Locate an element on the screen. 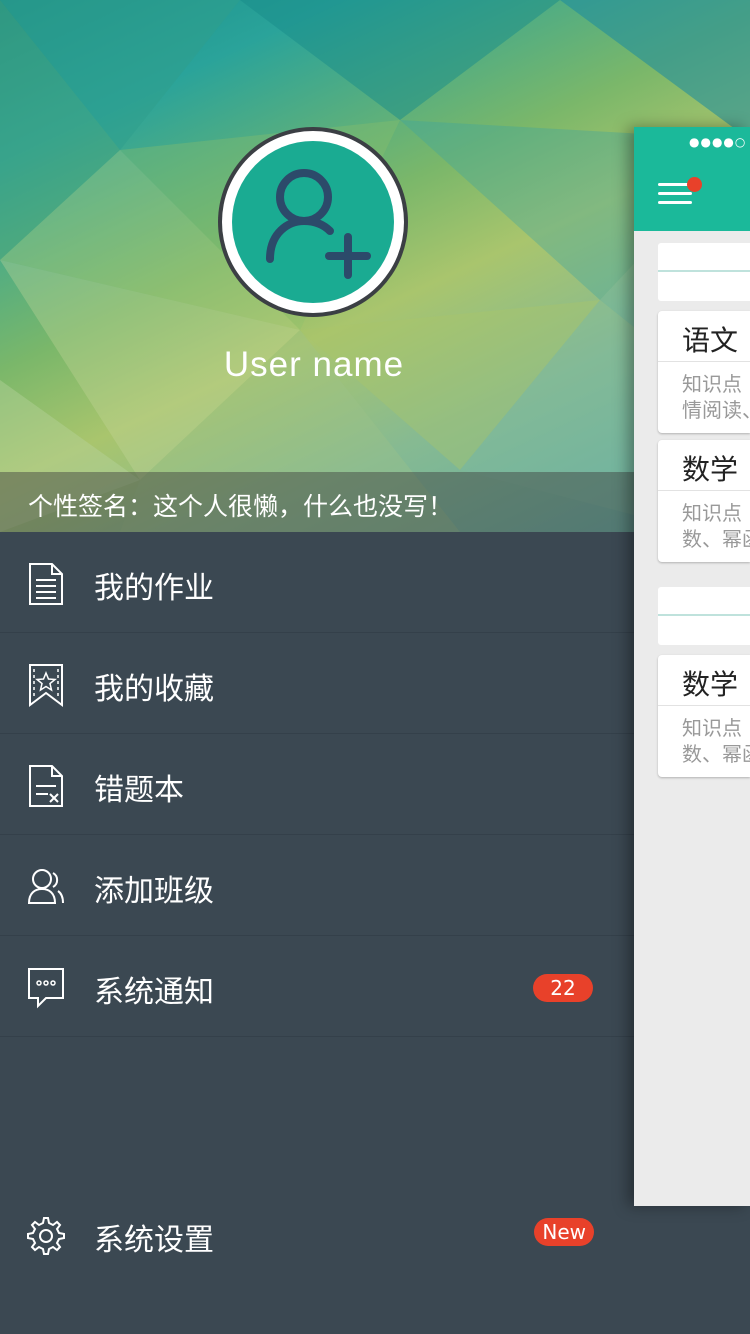  menu-item-favorites: 我的收藏 is located at coordinates (317, 683).